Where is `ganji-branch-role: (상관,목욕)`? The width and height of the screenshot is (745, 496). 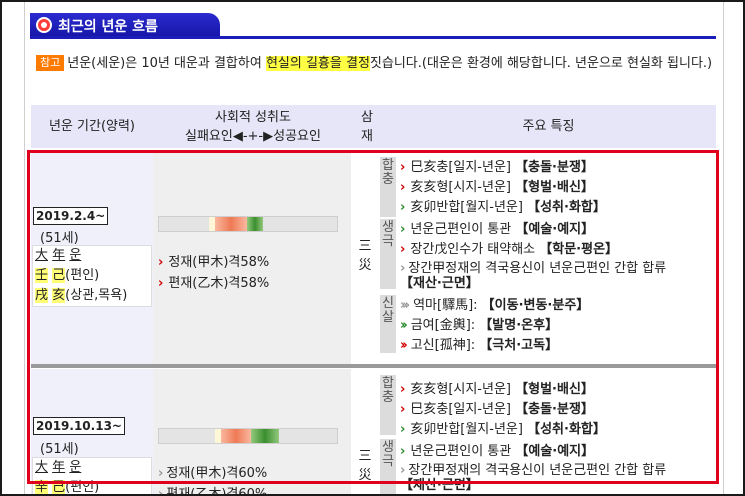
ganji-branch-role: (상관,목욕) is located at coordinates (96, 295).